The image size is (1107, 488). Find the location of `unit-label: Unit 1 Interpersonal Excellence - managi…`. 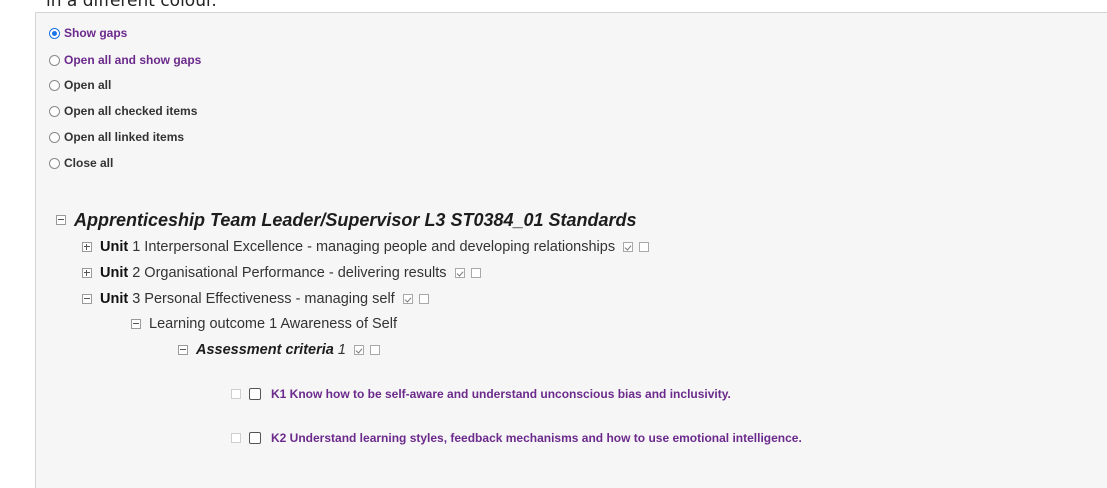

unit-label: Unit 1 Interpersonal Excellence - managi… is located at coordinates (357, 247).